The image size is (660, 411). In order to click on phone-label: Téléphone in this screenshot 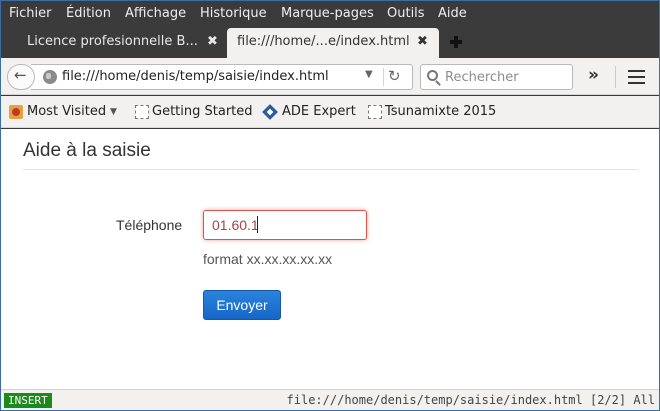, I will do `click(149, 225)`.